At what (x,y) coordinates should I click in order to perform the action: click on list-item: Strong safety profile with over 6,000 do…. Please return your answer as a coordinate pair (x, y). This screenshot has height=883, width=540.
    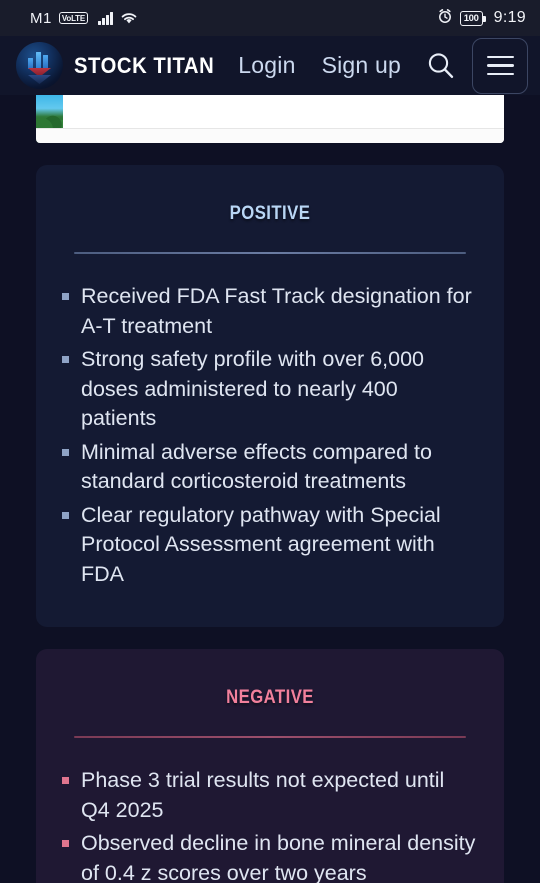
    Looking at the image, I should click on (270, 389).